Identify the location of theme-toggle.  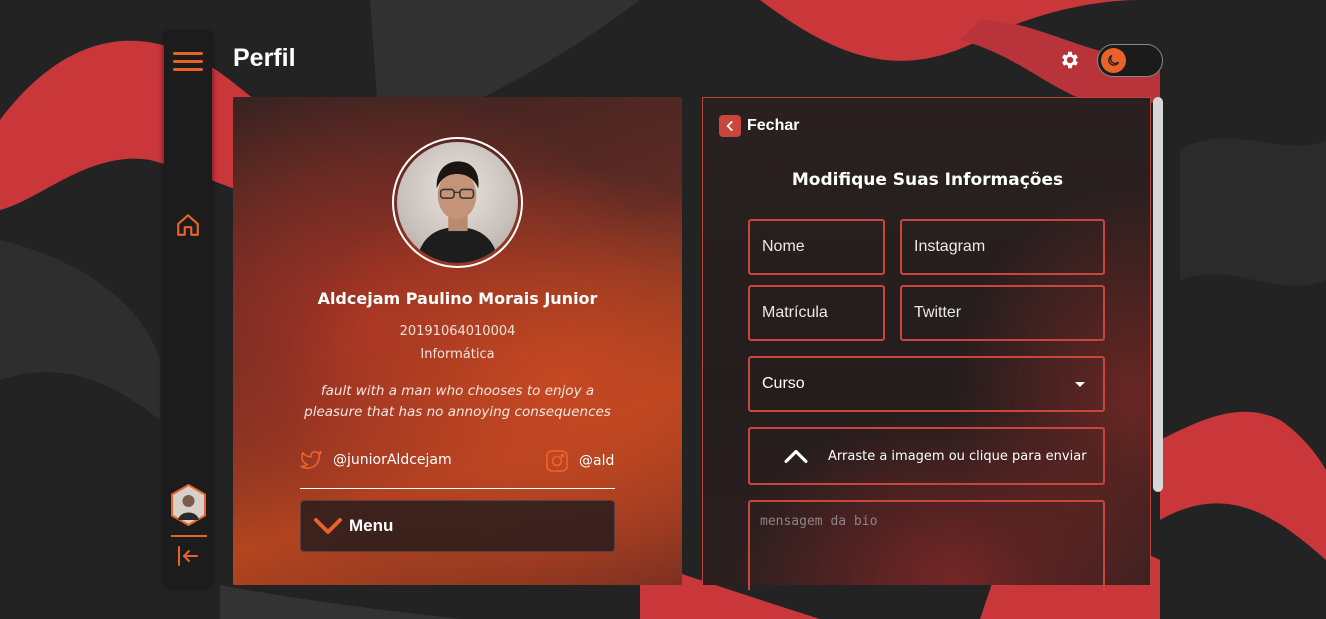
(1130, 60).